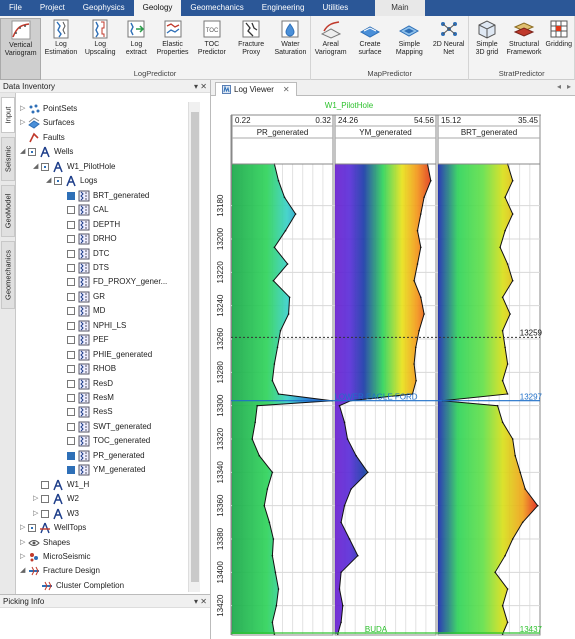 The height and width of the screenshot is (639, 575). I want to click on tree-node-pointsets: ▷ PointSets, so click(48, 109).